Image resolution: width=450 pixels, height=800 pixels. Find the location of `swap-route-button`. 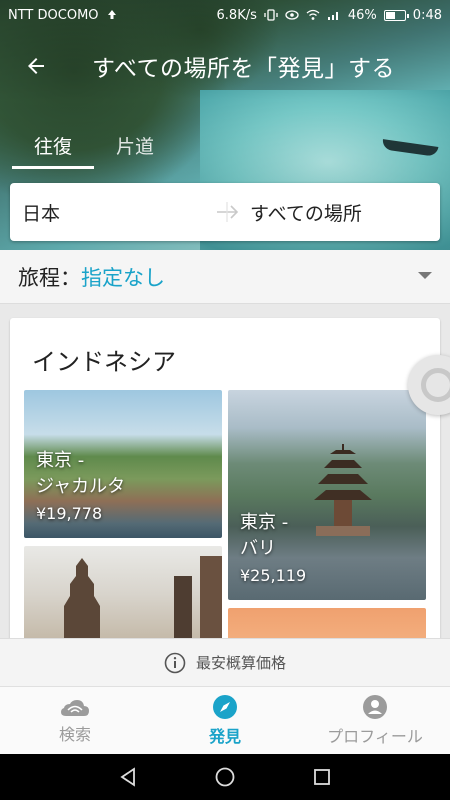

swap-route-button is located at coordinates (227, 212).